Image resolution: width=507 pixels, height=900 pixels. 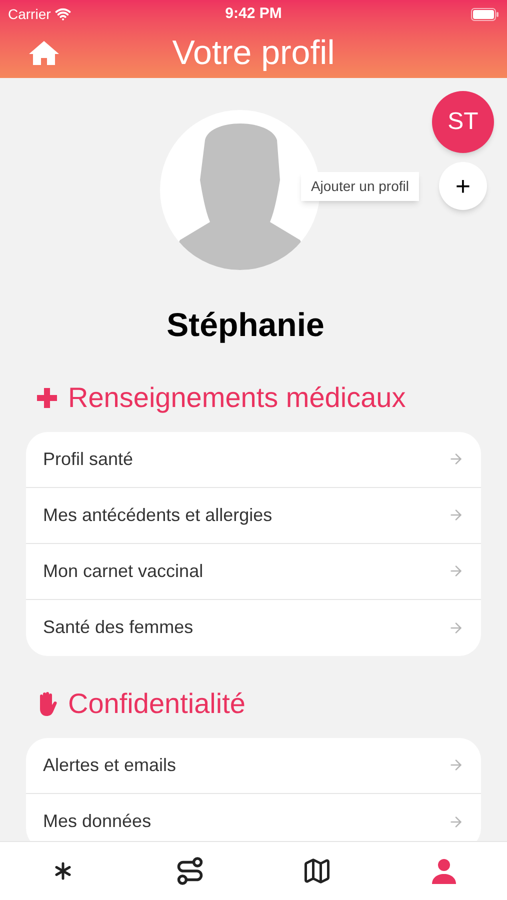 I want to click on route-icon, so click(x=190, y=871).